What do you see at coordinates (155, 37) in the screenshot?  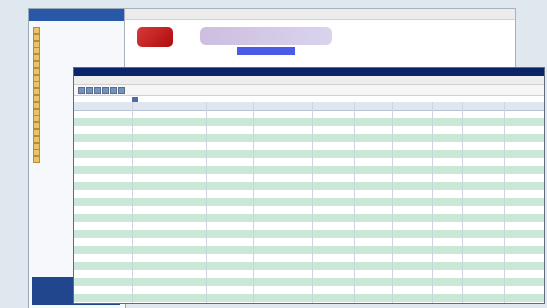 I see `brand-logo` at bounding box center [155, 37].